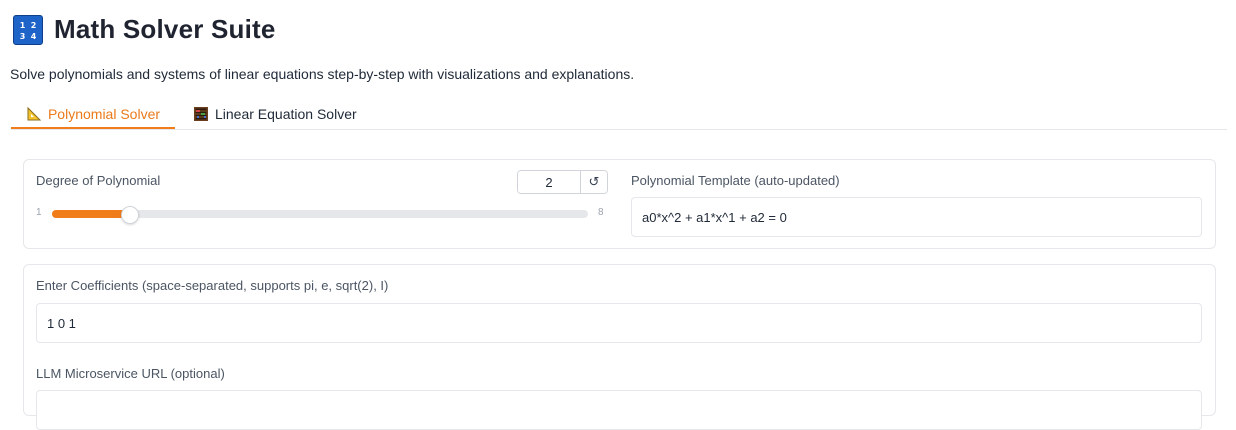 This screenshot has width=1236, height=430. Describe the element at coordinates (201, 114) in the screenshot. I see `abacus-icon` at that location.